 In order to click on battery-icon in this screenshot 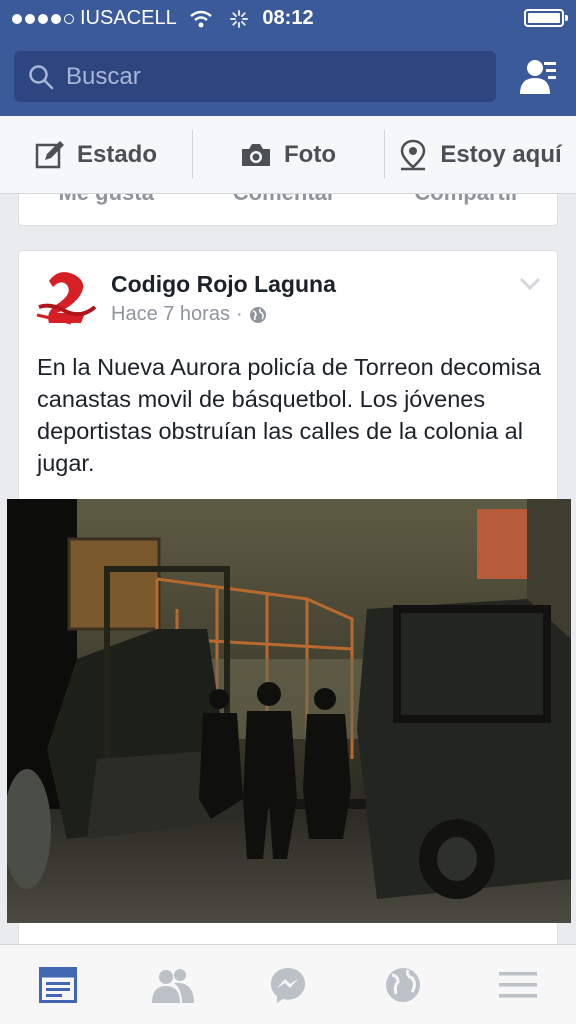, I will do `click(546, 18)`.